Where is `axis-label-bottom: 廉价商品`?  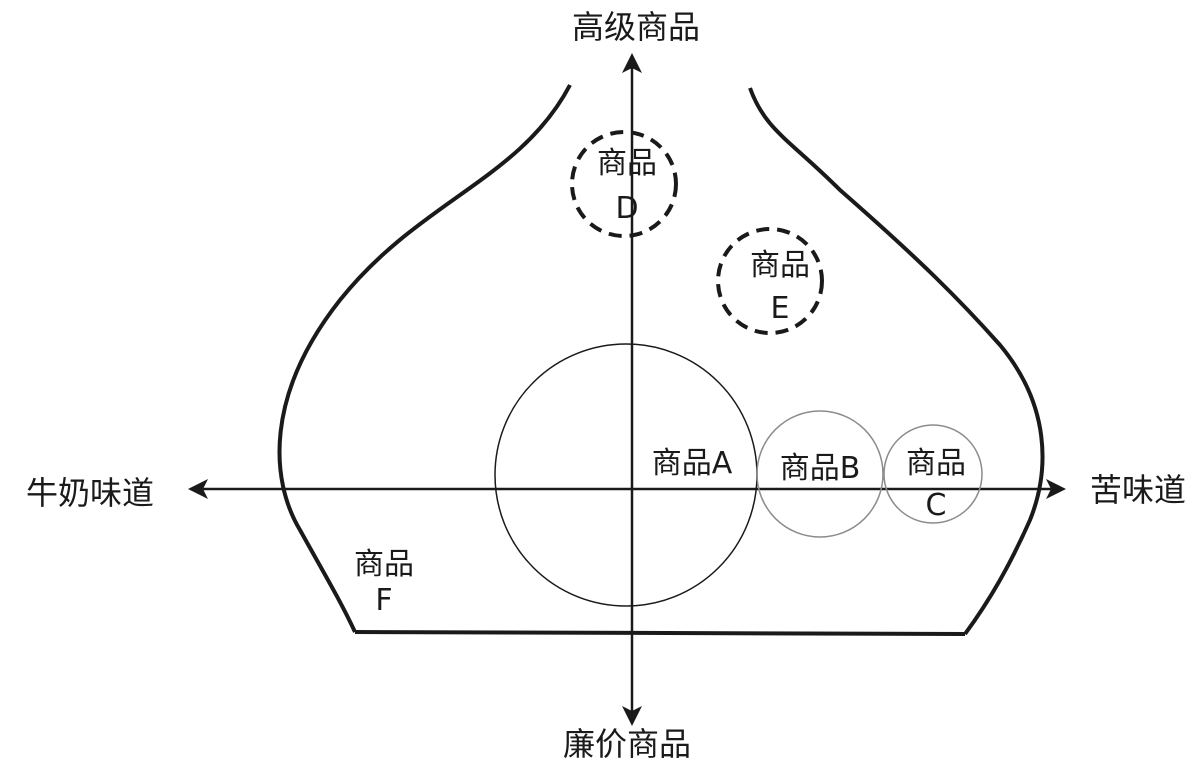
axis-label-bottom: 廉价商品 is located at coordinates (627, 744).